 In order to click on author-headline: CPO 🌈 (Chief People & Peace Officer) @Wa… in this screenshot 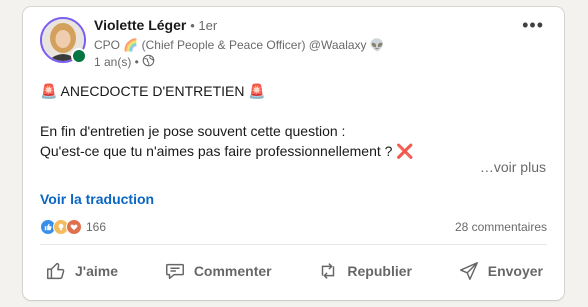, I will do `click(239, 45)`.